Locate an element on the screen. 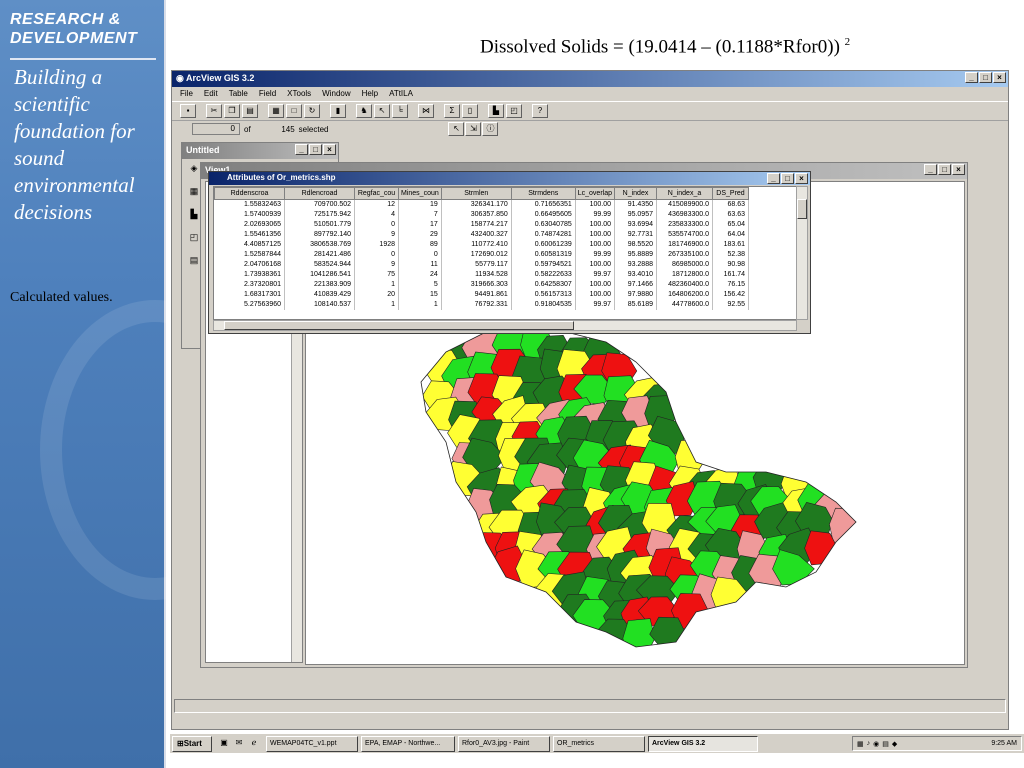  table-cell: 0.56157313 is located at coordinates (543, 294).